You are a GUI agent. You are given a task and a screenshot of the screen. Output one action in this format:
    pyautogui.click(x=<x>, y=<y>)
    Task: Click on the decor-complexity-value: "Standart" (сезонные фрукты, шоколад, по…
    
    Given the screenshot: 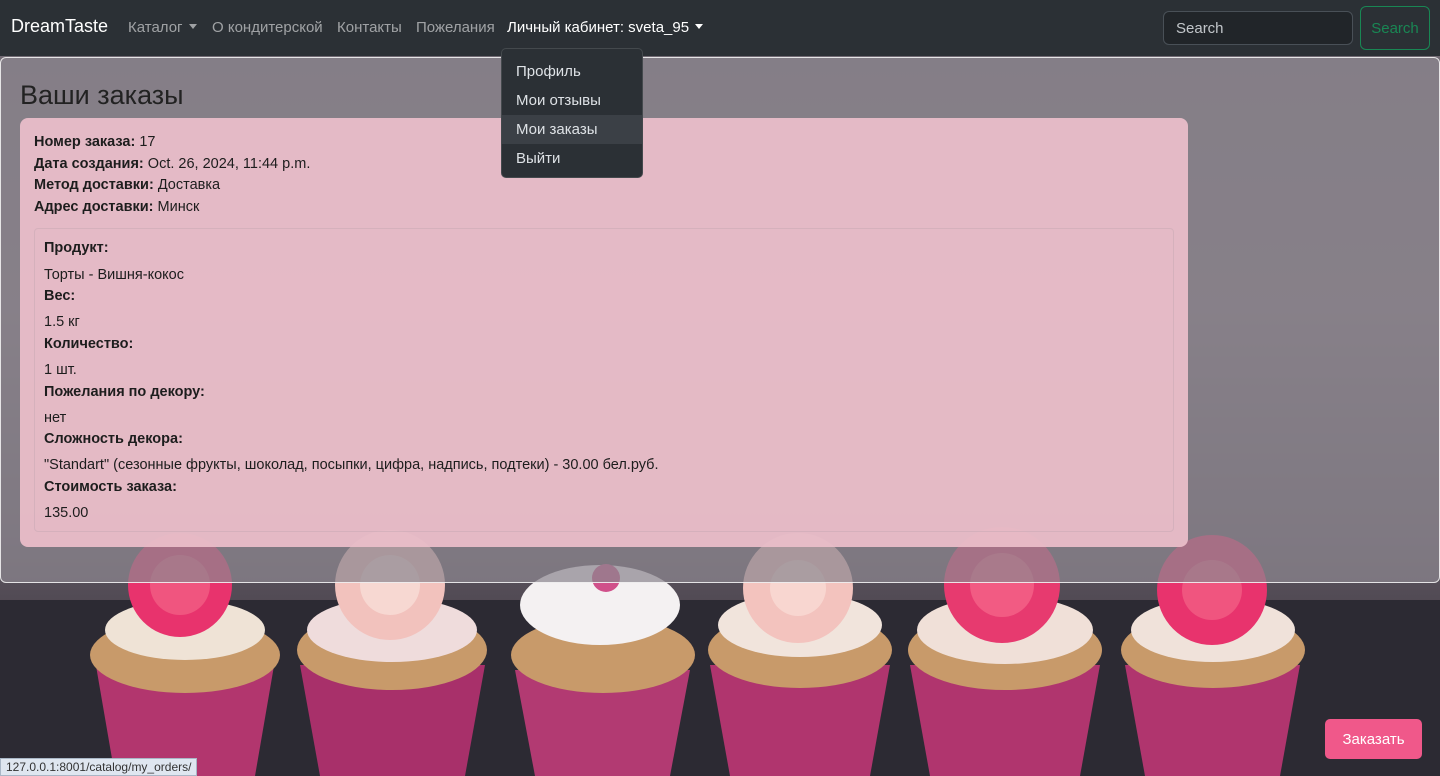 What is the action you would take?
    pyautogui.click(x=351, y=465)
    